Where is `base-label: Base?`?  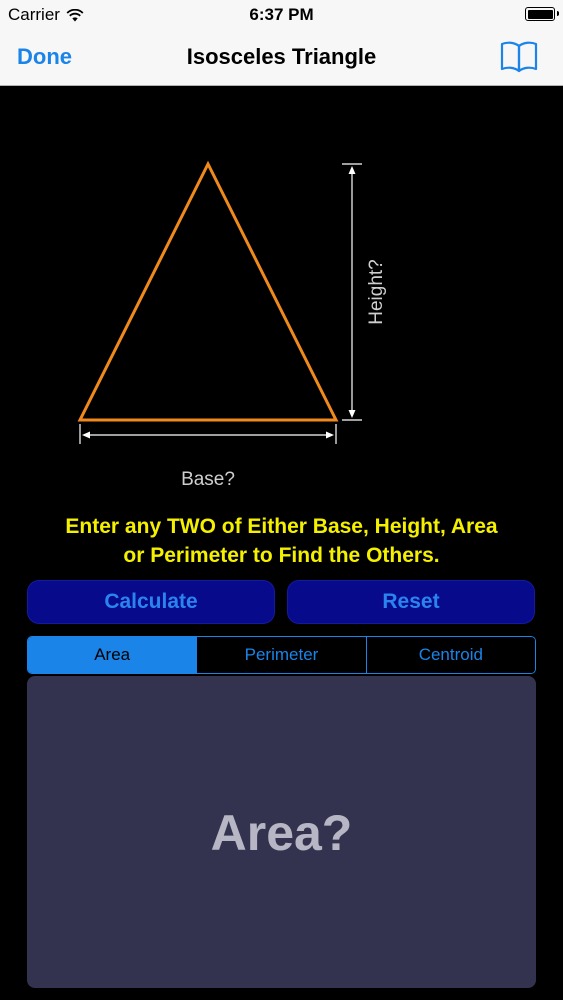 base-label: Base? is located at coordinates (208, 479).